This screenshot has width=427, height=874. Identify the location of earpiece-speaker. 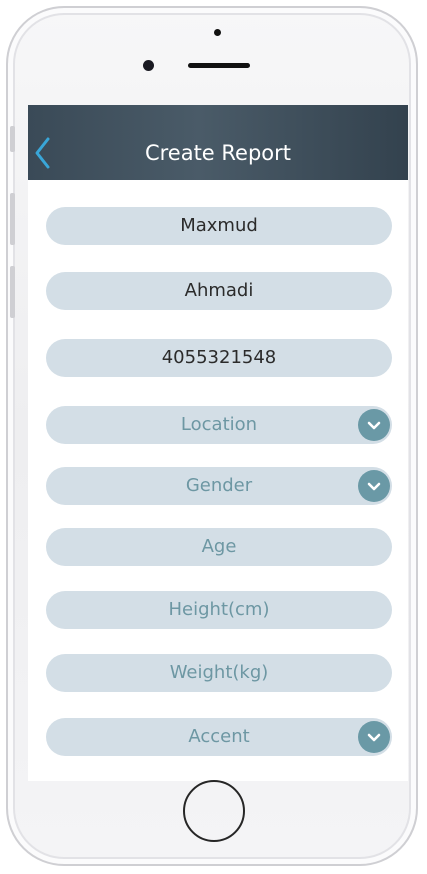
(219, 65).